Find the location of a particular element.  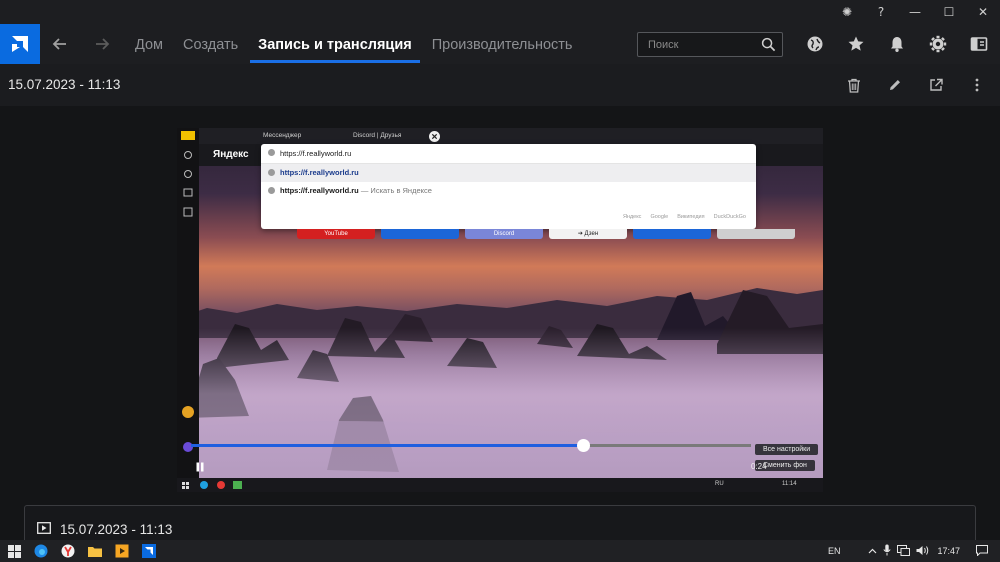

language-indicator: EN is located at coordinates (834, 551).